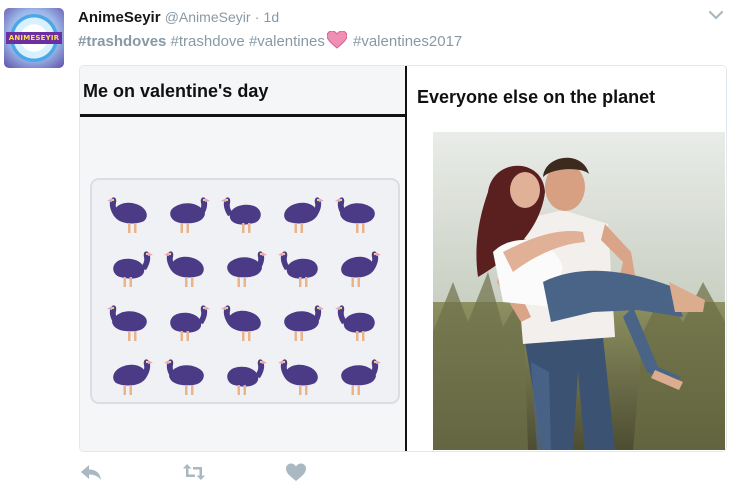 The width and height of the screenshot is (740, 493). I want to click on display-name: AnimeSeyir, so click(119, 17).